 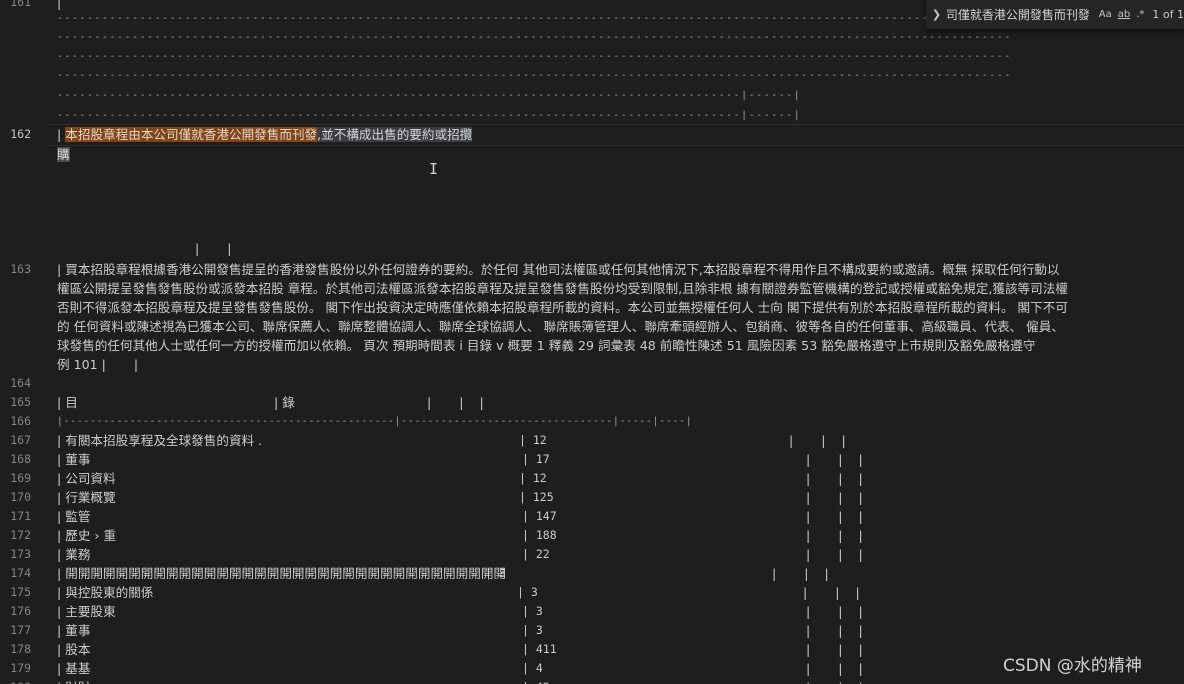 What do you see at coordinates (74, 668) in the screenshot?
I see `toc-label: | 基基` at bounding box center [74, 668].